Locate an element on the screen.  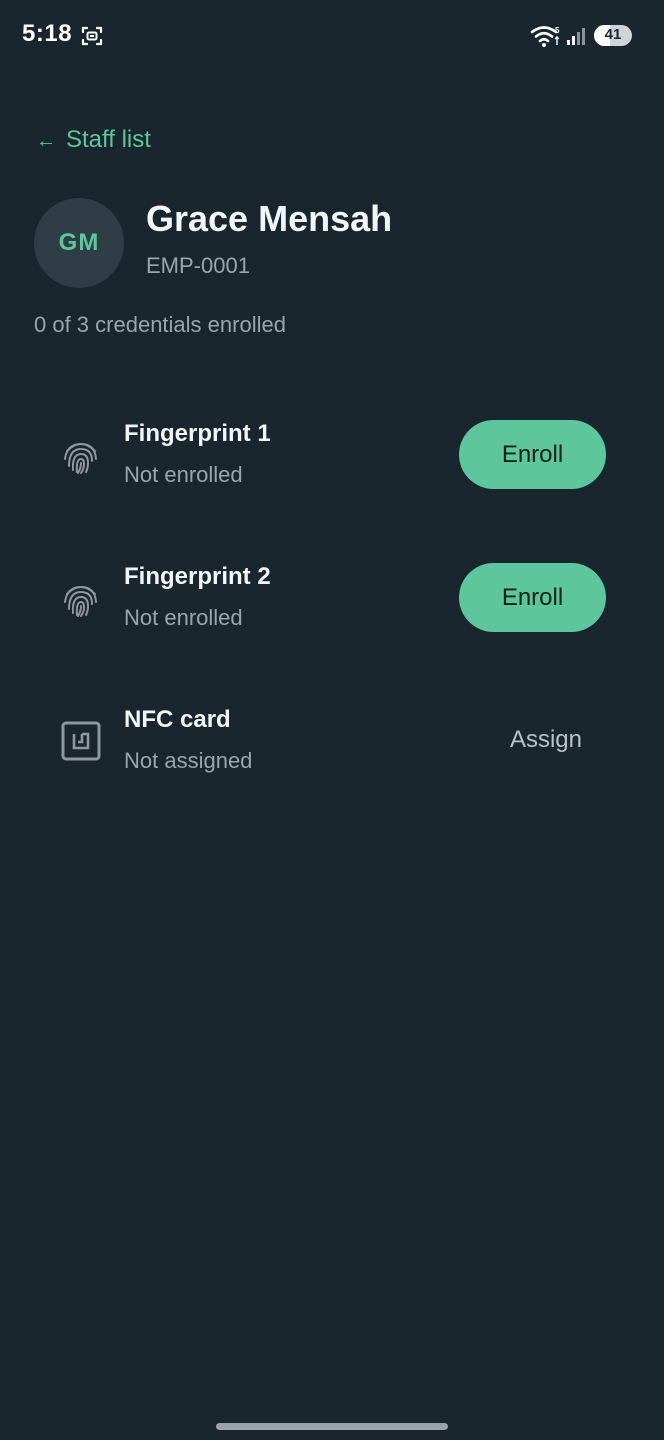
home-indicator is located at coordinates (332, 1426).